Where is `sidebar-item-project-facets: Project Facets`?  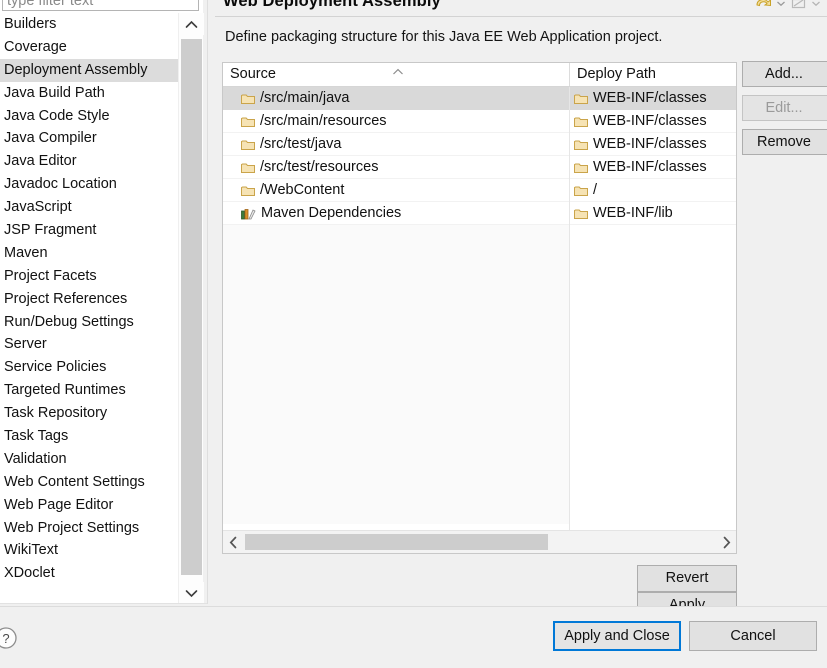 sidebar-item-project-facets: Project Facets is located at coordinates (92, 276).